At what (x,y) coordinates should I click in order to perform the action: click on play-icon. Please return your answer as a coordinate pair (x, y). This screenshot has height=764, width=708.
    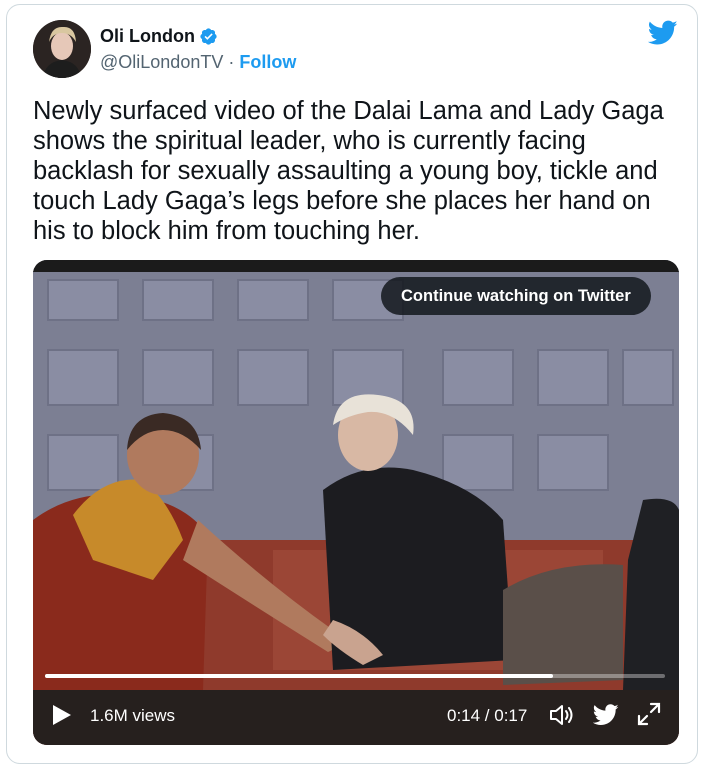
    Looking at the image, I should click on (62, 715).